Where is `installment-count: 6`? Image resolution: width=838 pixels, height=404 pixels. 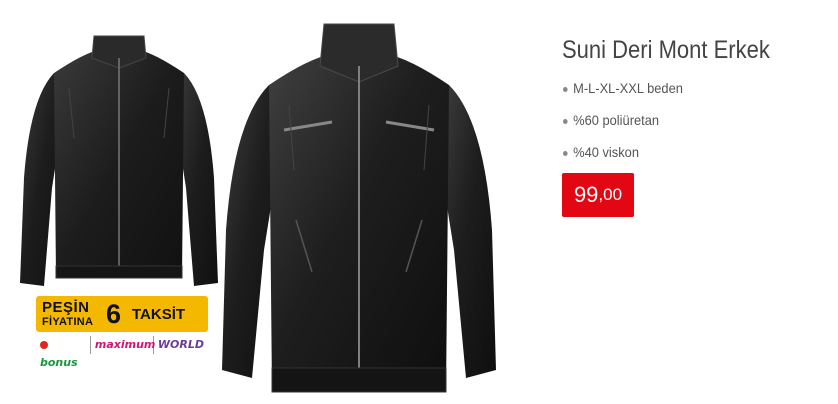
installment-count: 6 is located at coordinates (114, 314).